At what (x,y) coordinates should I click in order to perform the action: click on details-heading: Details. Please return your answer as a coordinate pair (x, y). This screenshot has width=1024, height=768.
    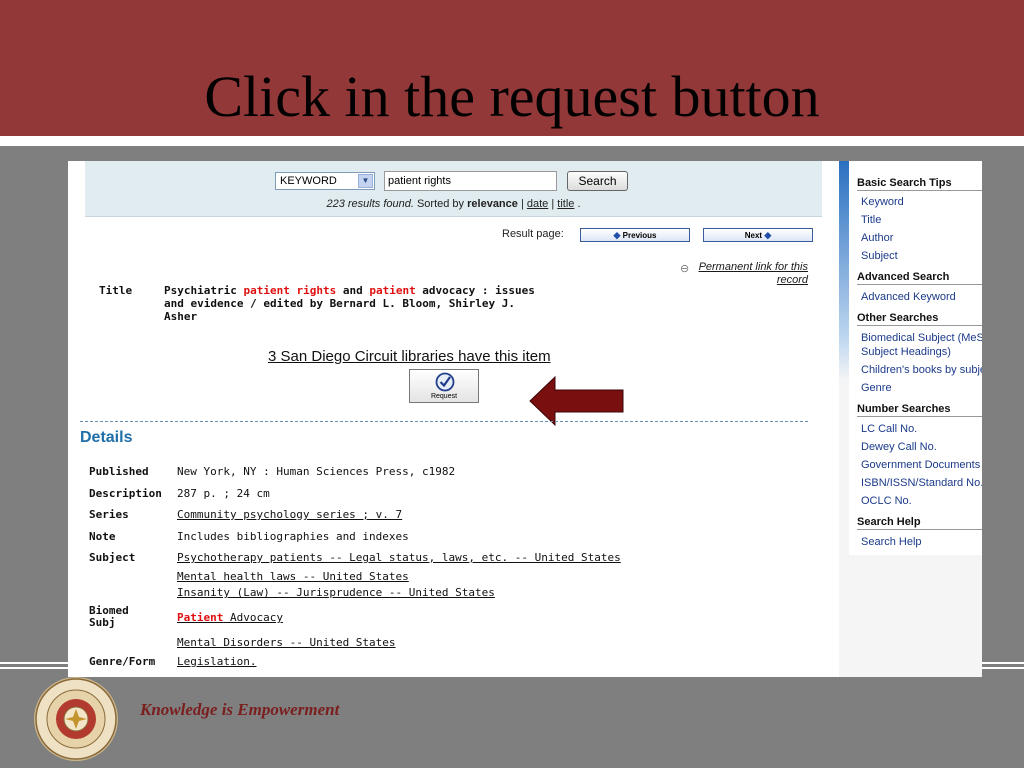
    Looking at the image, I should click on (106, 437).